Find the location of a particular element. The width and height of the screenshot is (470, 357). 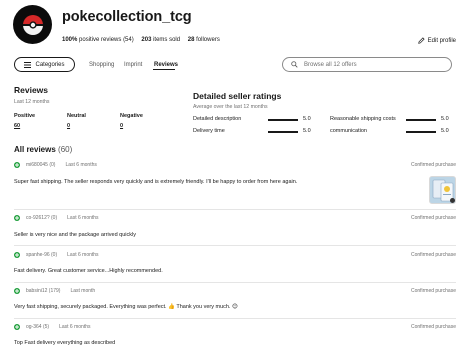

store-avatar is located at coordinates (32, 24).